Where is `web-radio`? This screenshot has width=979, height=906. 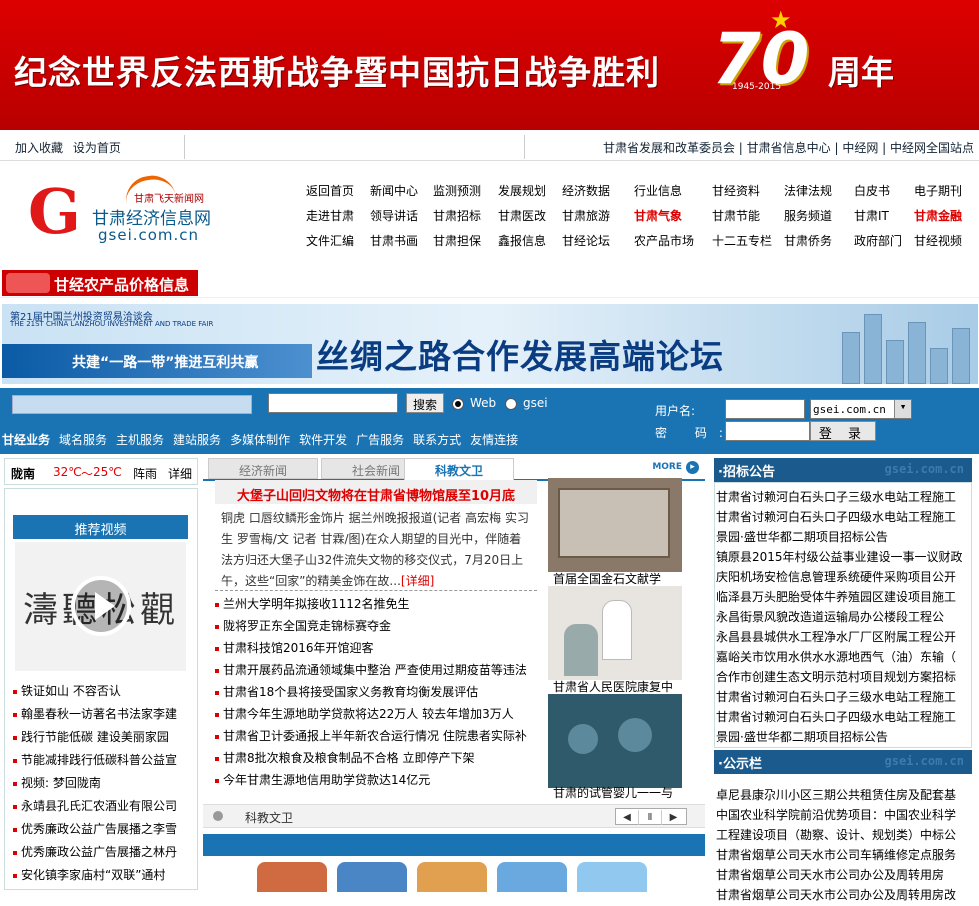 web-radio is located at coordinates (458, 404).